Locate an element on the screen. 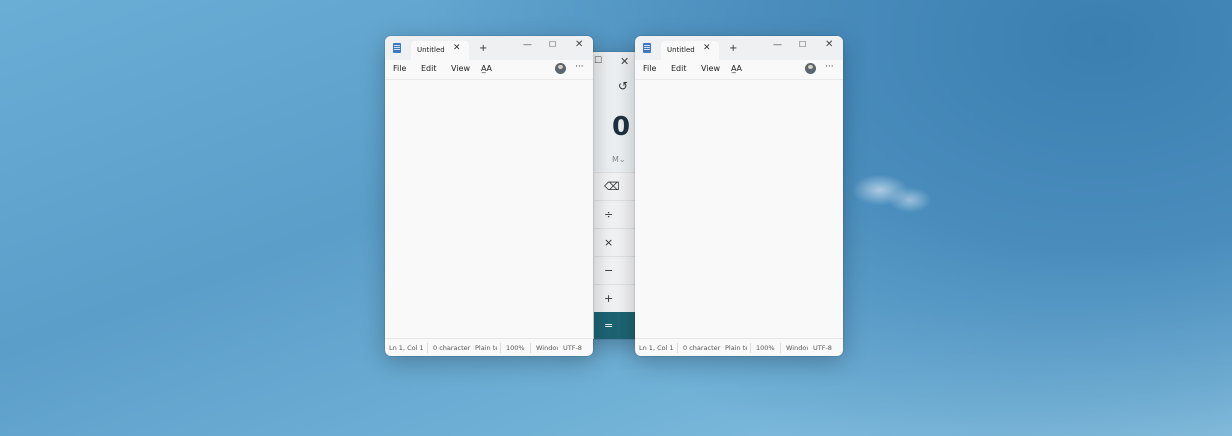 This screenshot has width=1232, height=436. desktop-cloud is located at coordinates (895, 190).